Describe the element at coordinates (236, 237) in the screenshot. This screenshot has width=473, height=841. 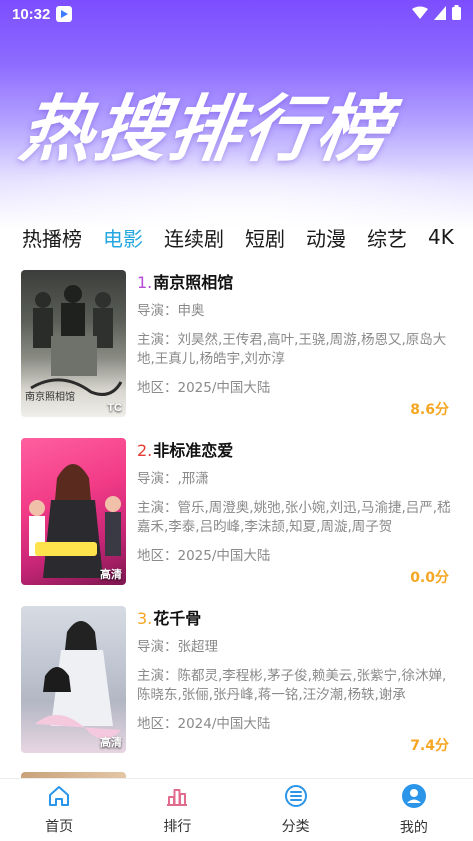
I see `category-tabs: 热播榜 电影 连续剧 短剧 动漫 综艺 4K` at that location.